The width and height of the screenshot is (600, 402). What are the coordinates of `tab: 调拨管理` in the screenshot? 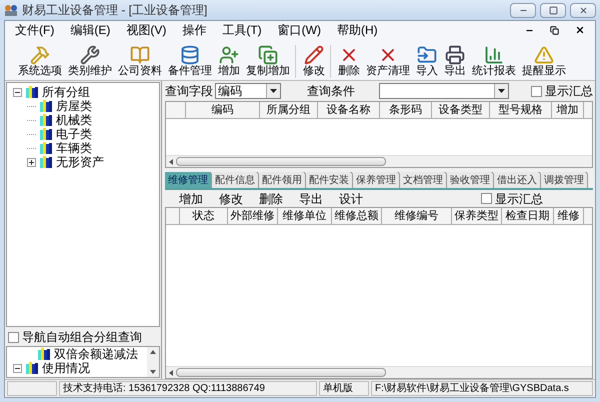 It's located at (564, 180).